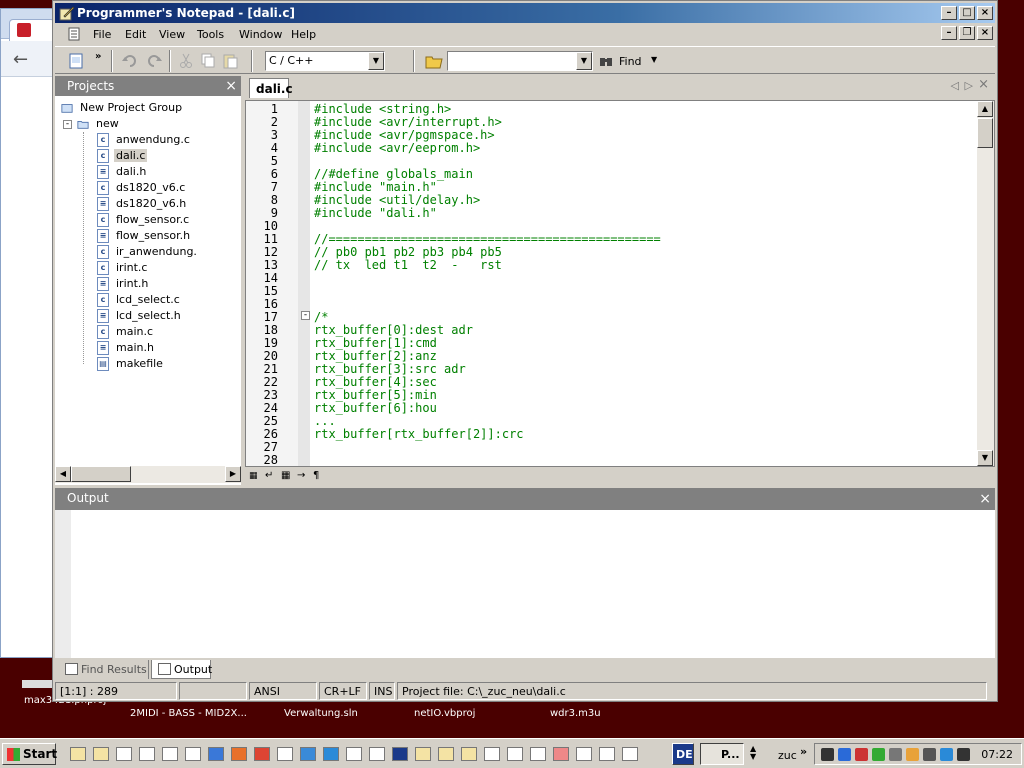 The height and width of the screenshot is (768, 1024). Describe the element at coordinates (397, 200) in the screenshot. I see `code-line: #include <util/delay.h>` at that location.